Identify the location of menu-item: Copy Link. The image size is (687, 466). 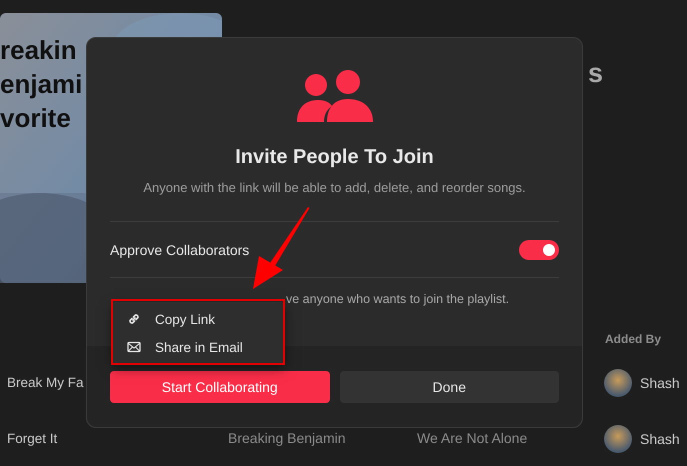
(185, 319).